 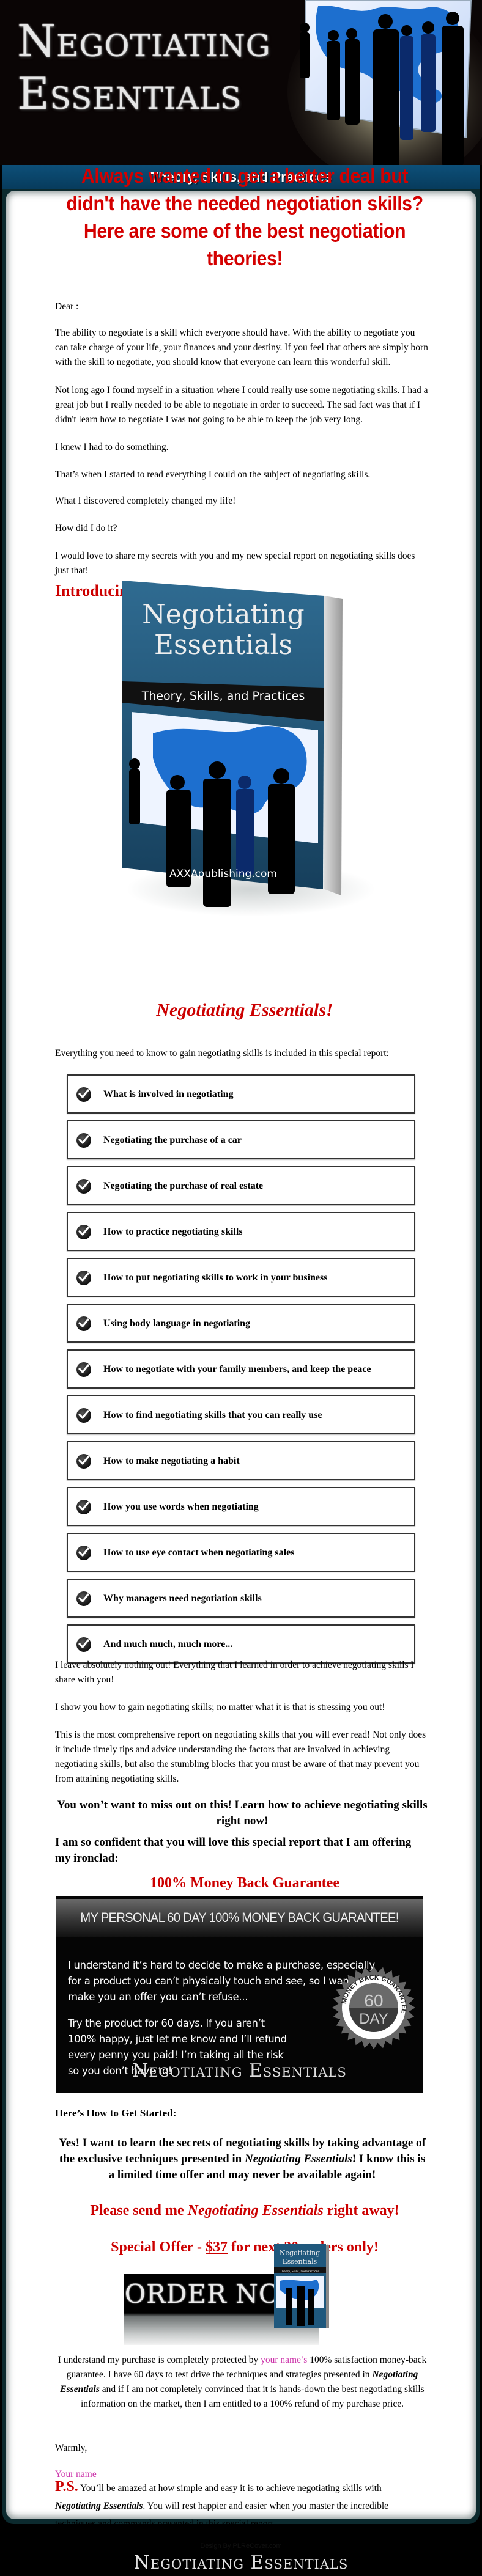 What do you see at coordinates (223, 696) in the screenshot?
I see `book-subtitle: Theory, Skills, and Practices` at bounding box center [223, 696].